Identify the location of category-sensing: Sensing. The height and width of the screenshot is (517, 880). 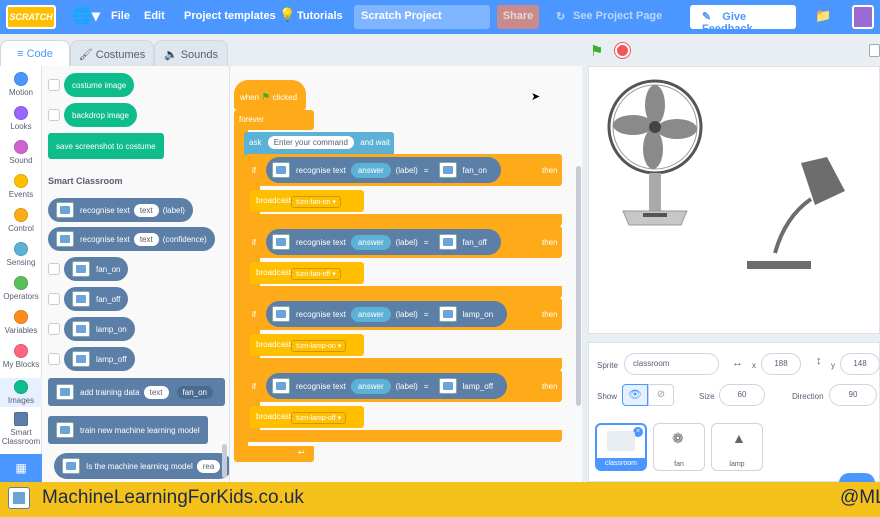
(21, 254).